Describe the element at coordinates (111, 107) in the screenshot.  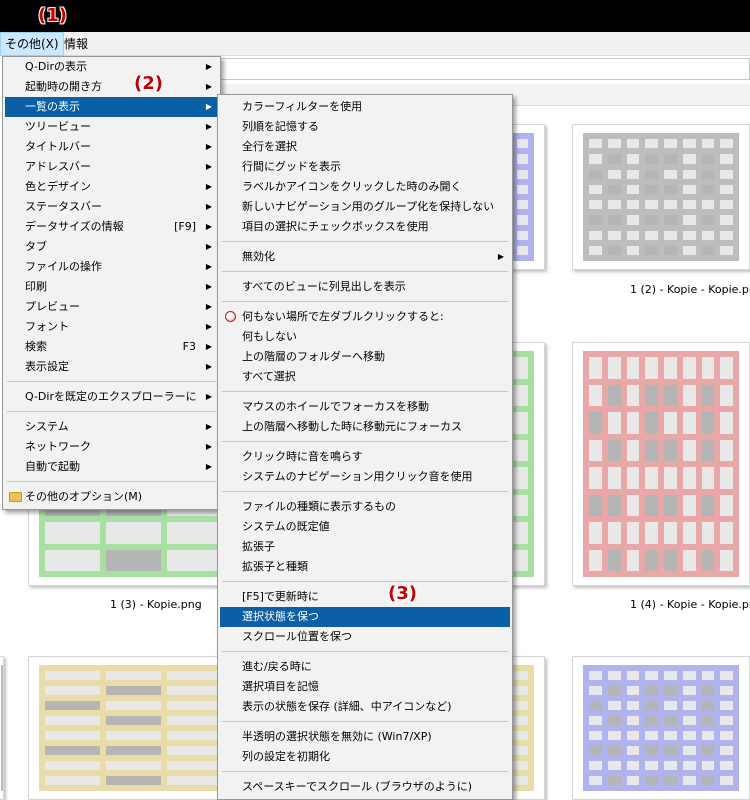
I see `menu-item: 一覧の表示 ▶` at that location.